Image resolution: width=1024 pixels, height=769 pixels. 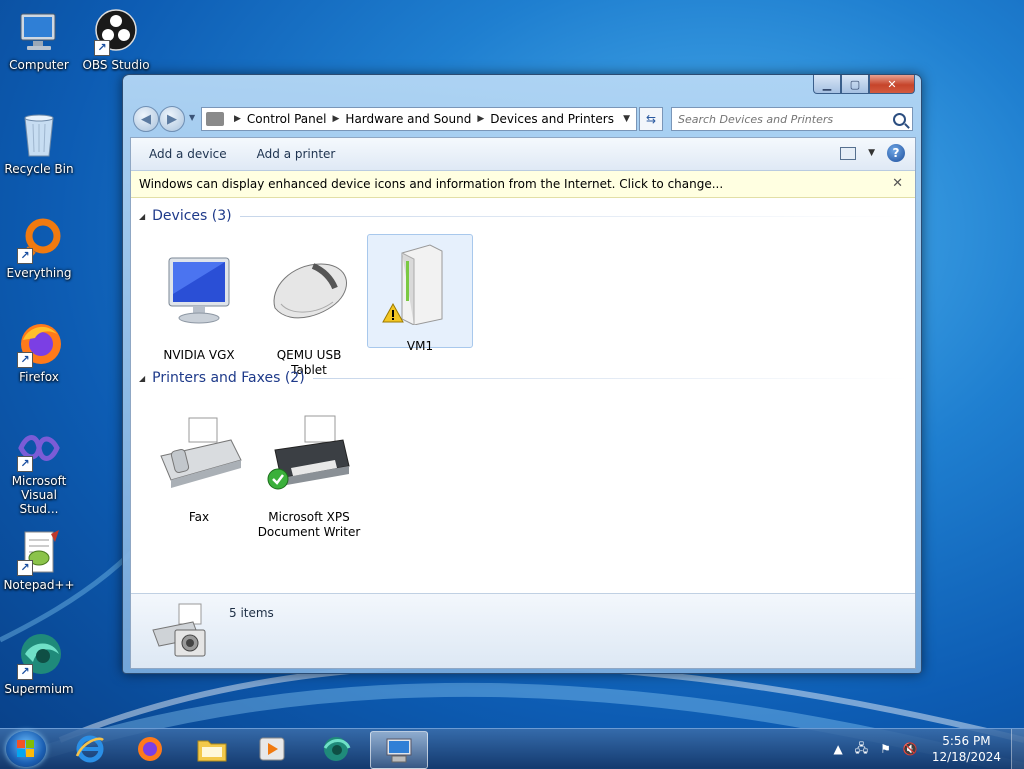 I want to click on device-name: NVIDIA VGX, so click(x=199, y=355).